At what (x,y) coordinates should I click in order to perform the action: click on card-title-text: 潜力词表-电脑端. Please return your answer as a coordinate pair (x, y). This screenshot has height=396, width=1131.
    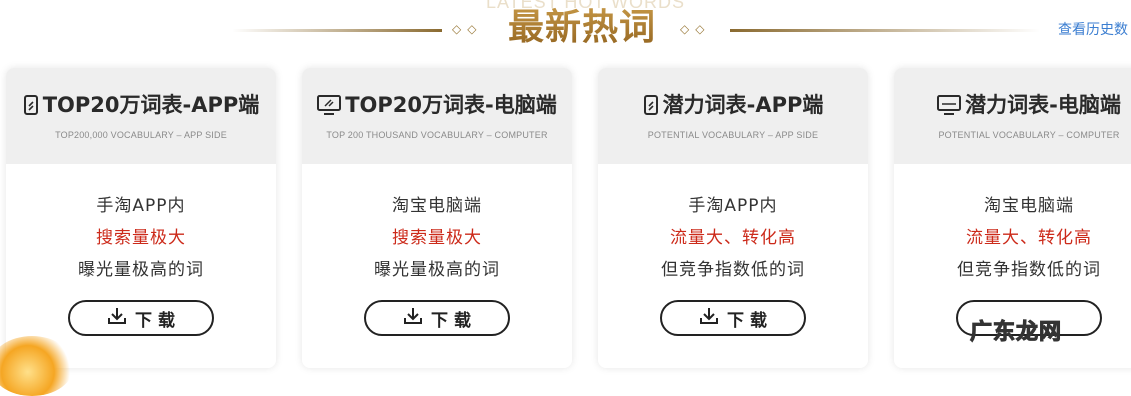
    Looking at the image, I should click on (1043, 105).